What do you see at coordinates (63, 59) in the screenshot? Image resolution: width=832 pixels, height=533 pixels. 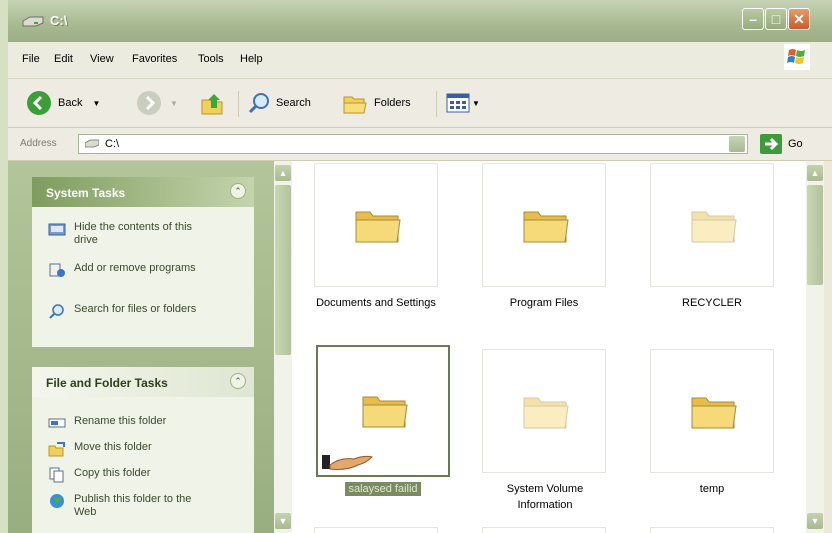 I see `menu-edit: Edit` at bounding box center [63, 59].